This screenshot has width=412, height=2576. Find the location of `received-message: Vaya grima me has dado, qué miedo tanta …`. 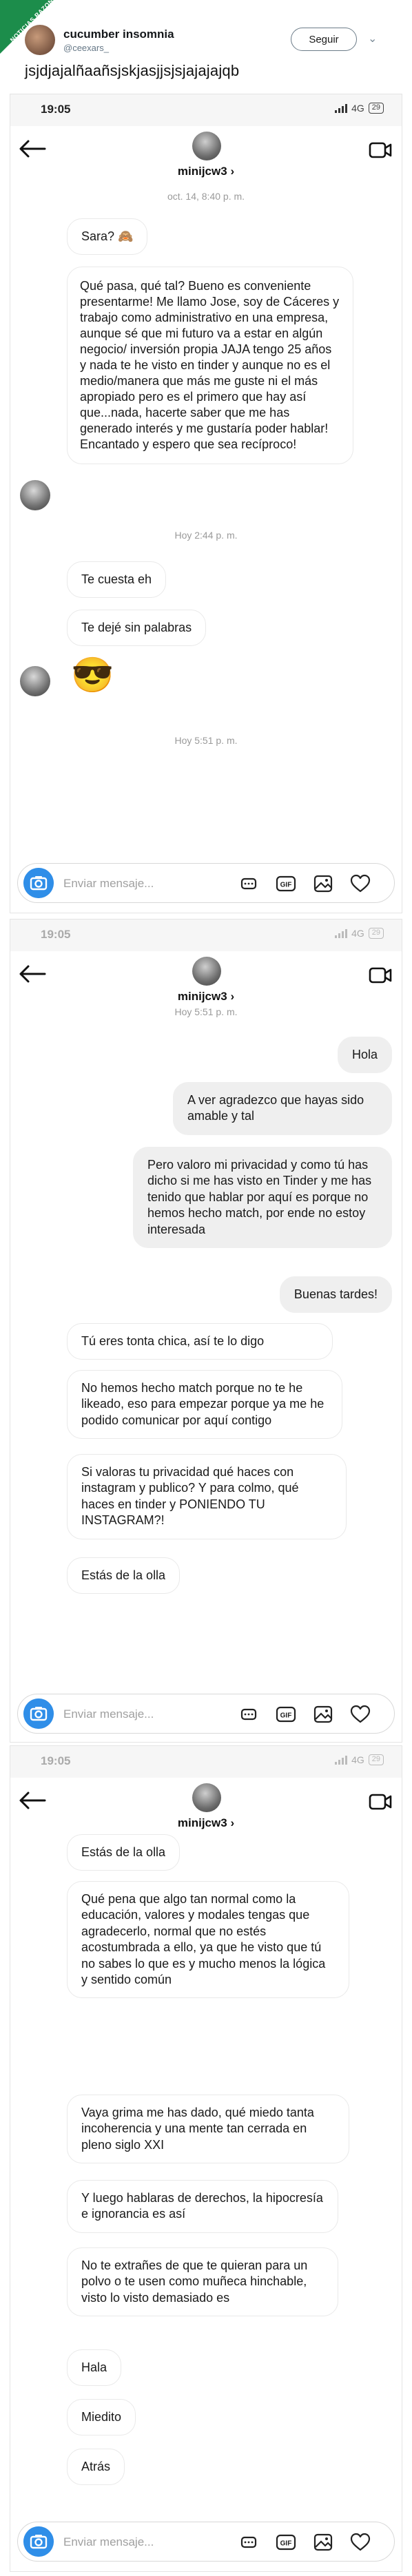

received-message: Vaya grima me has dado, qué miedo tanta … is located at coordinates (208, 2129).